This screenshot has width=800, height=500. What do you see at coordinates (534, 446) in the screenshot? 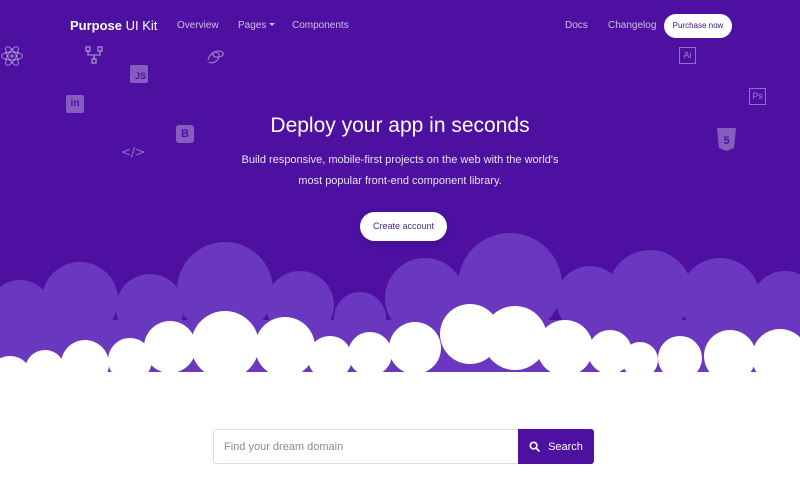
I see `search-icon` at bounding box center [534, 446].